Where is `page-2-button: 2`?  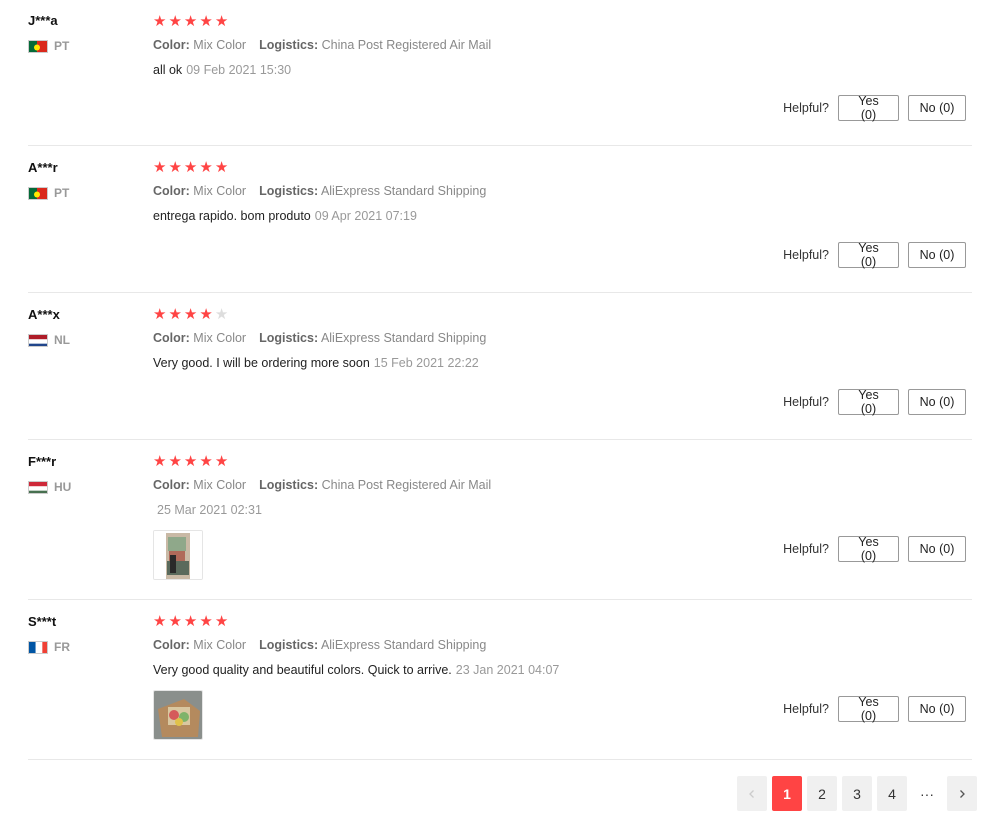
page-2-button: 2 is located at coordinates (822, 793).